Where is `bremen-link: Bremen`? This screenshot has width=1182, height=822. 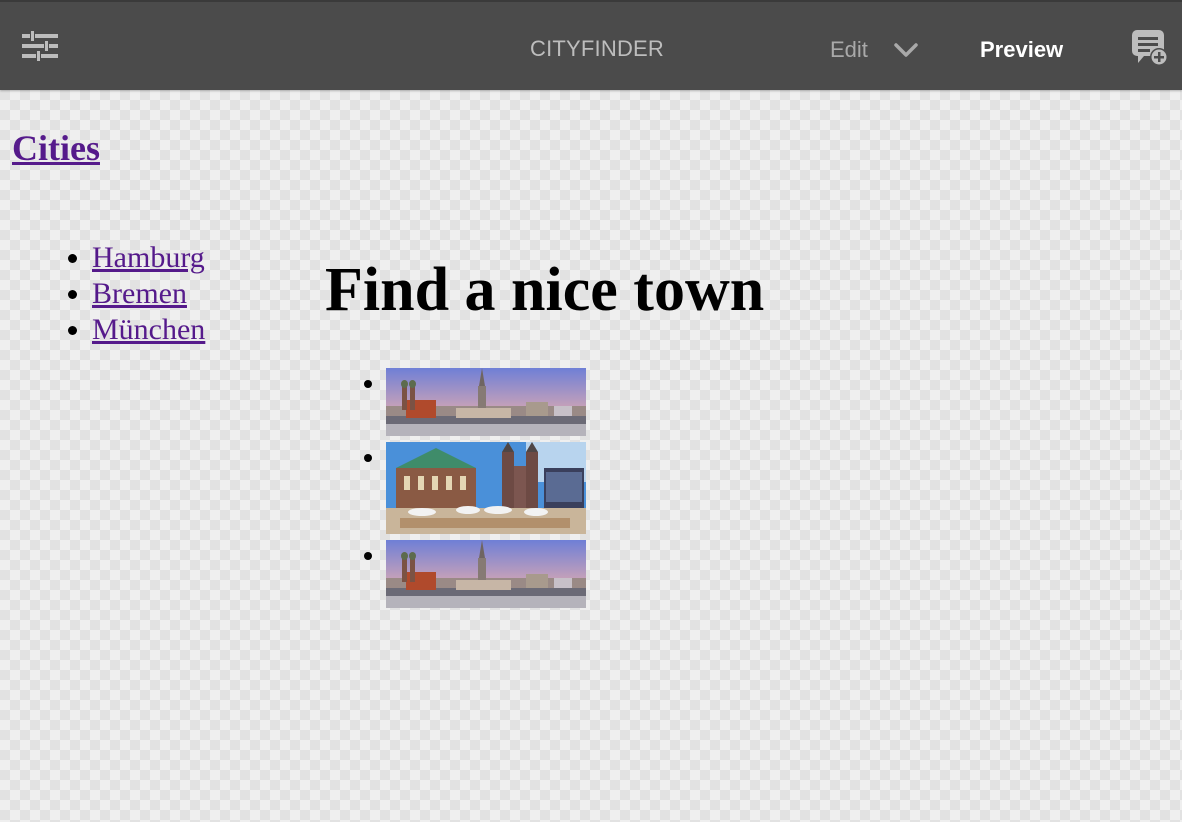 bremen-link: Bremen is located at coordinates (139, 293).